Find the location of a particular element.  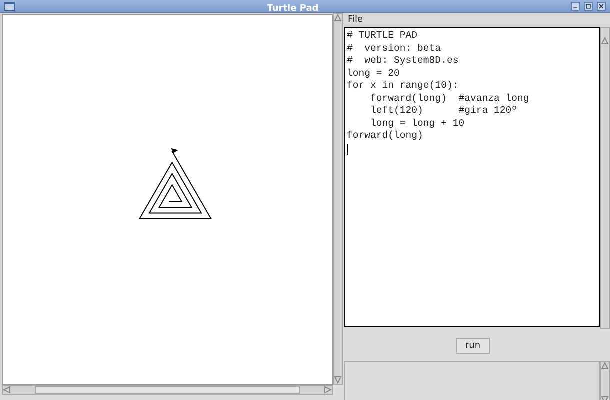

run-button: run is located at coordinates (473, 346).